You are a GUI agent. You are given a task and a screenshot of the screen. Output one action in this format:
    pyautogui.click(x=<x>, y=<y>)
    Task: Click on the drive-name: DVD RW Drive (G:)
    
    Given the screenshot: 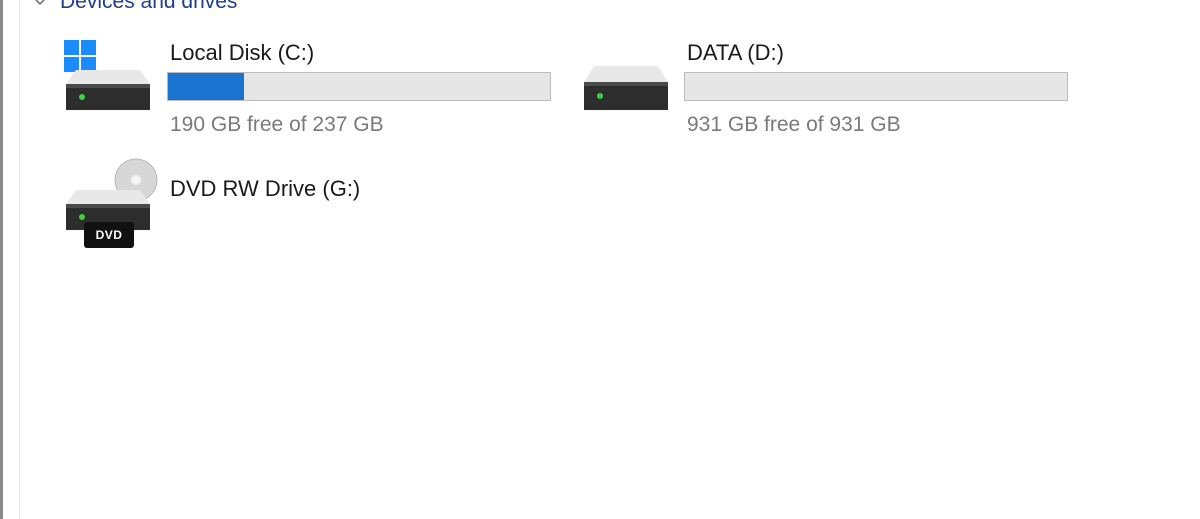 What is the action you would take?
    pyautogui.click(x=265, y=188)
    